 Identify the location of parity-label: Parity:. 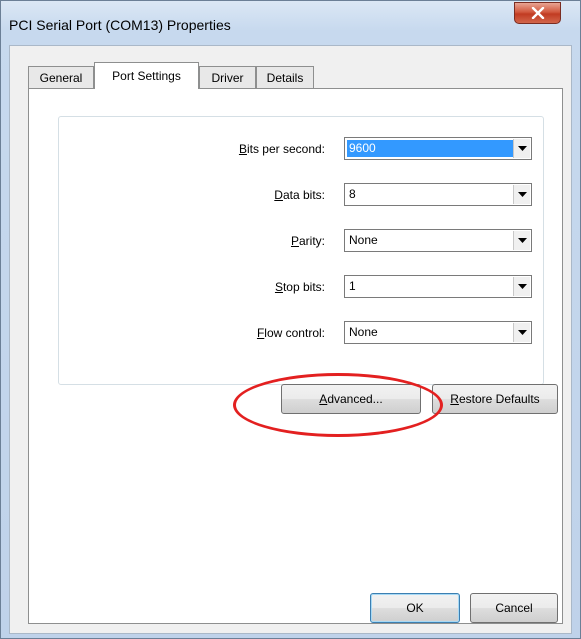
(307, 241).